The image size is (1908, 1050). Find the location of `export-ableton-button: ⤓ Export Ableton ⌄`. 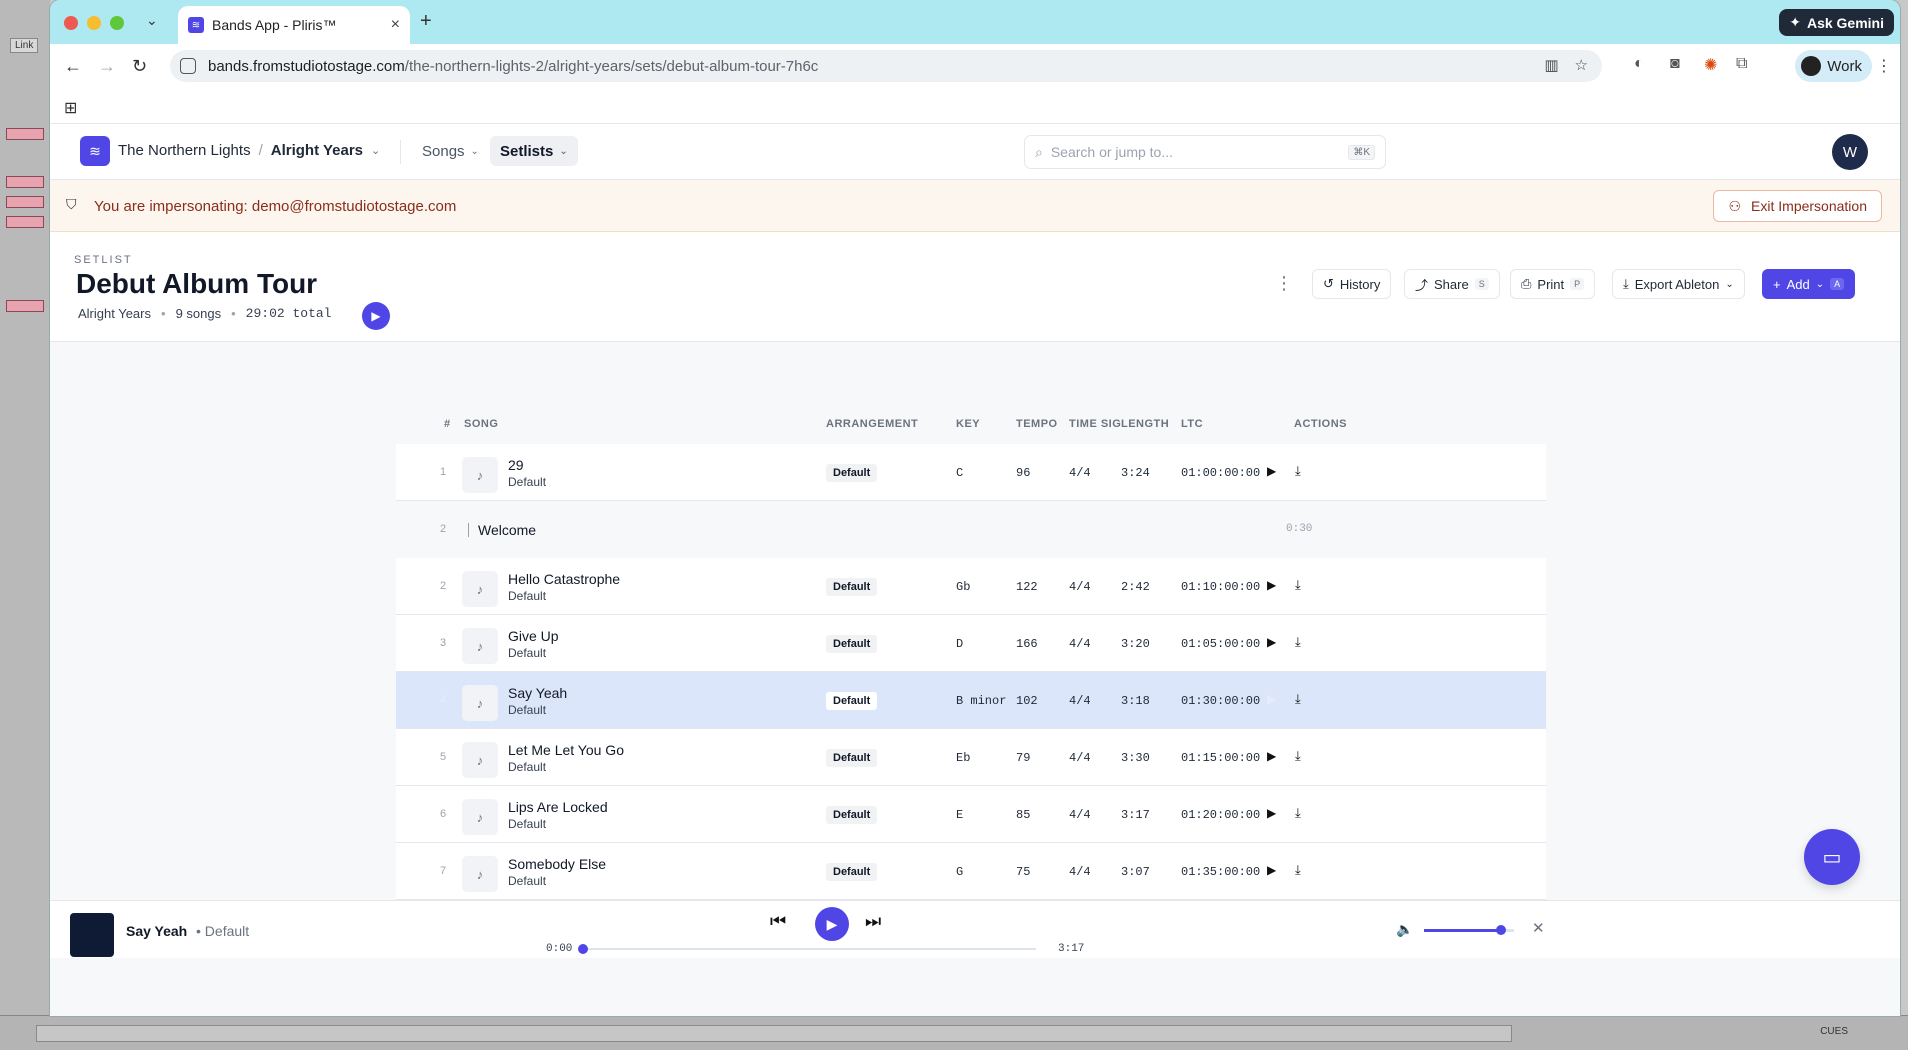

export-ableton-button: ⤓ Export Ableton ⌄ is located at coordinates (1678, 284).